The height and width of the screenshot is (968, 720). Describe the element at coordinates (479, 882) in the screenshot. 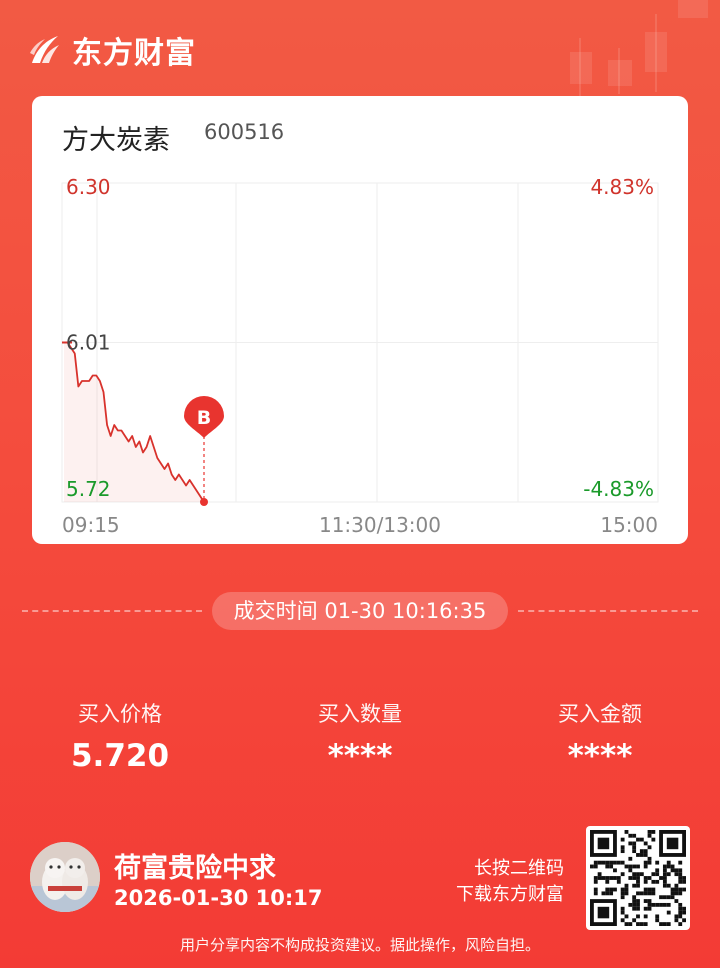

I see `qr-hint: 长按二维码 下载东方财富` at that location.